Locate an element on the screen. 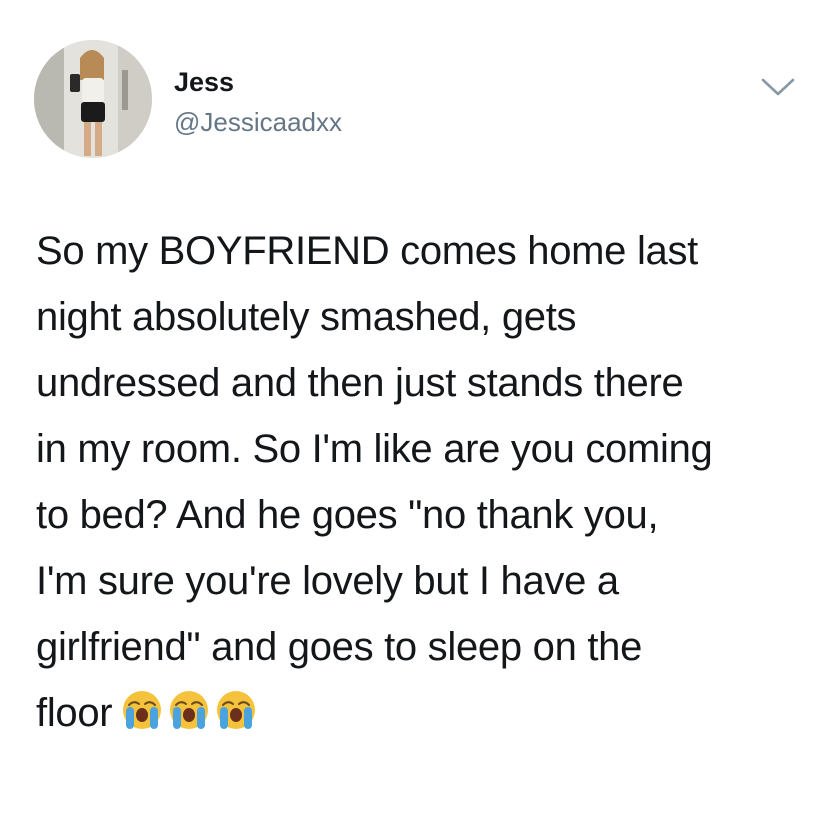 The width and height of the screenshot is (828, 826). tweet-line: I'm sure you're lovely but I have a is located at coordinates (327, 581).